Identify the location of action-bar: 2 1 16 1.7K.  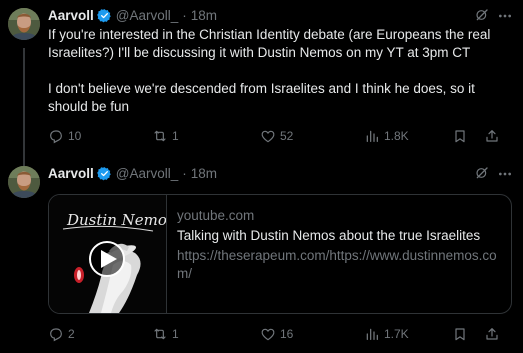
(283, 334).